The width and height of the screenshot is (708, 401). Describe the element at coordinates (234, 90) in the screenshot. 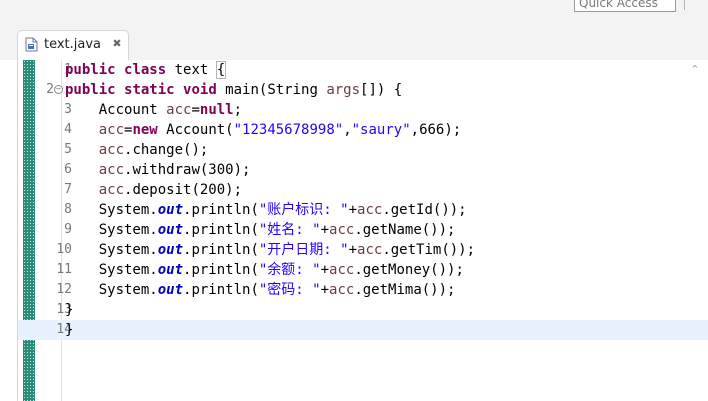

I see `code-text: public static void main(String args[]) {` at that location.